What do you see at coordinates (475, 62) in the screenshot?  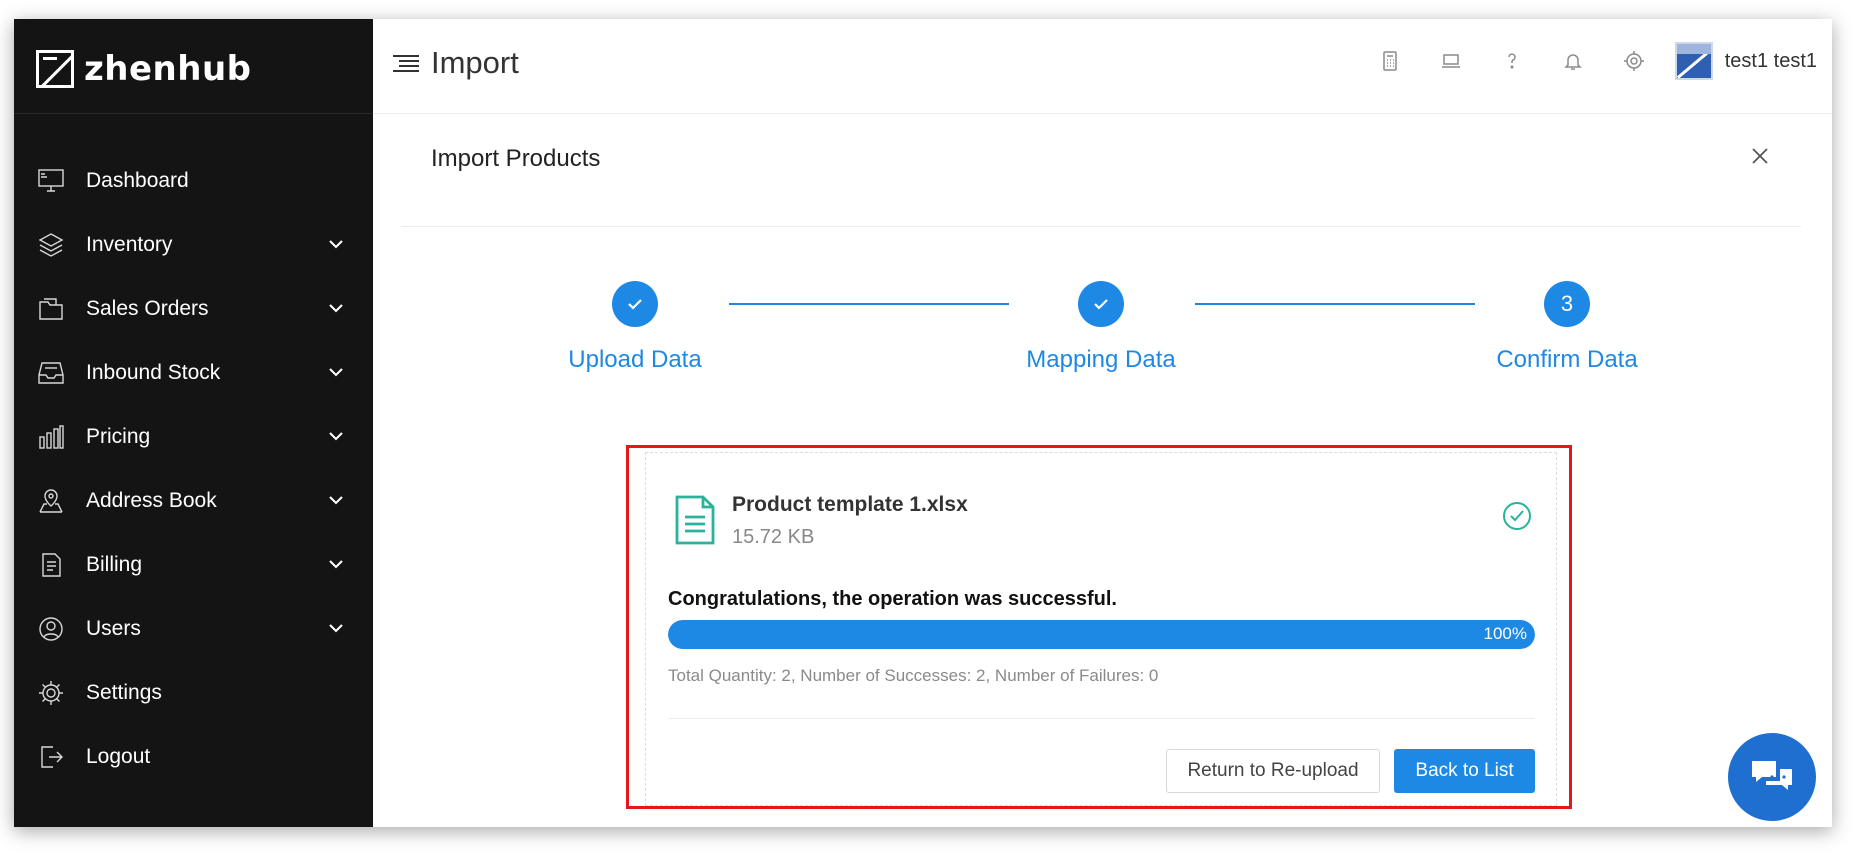 I see `page-title: Import` at bounding box center [475, 62].